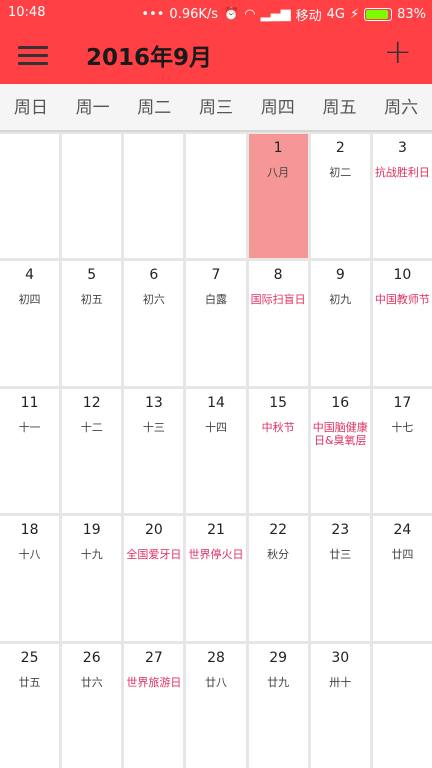  Describe the element at coordinates (154, 705) in the screenshot. I see `day-cell: 27 世界旅游日` at that location.